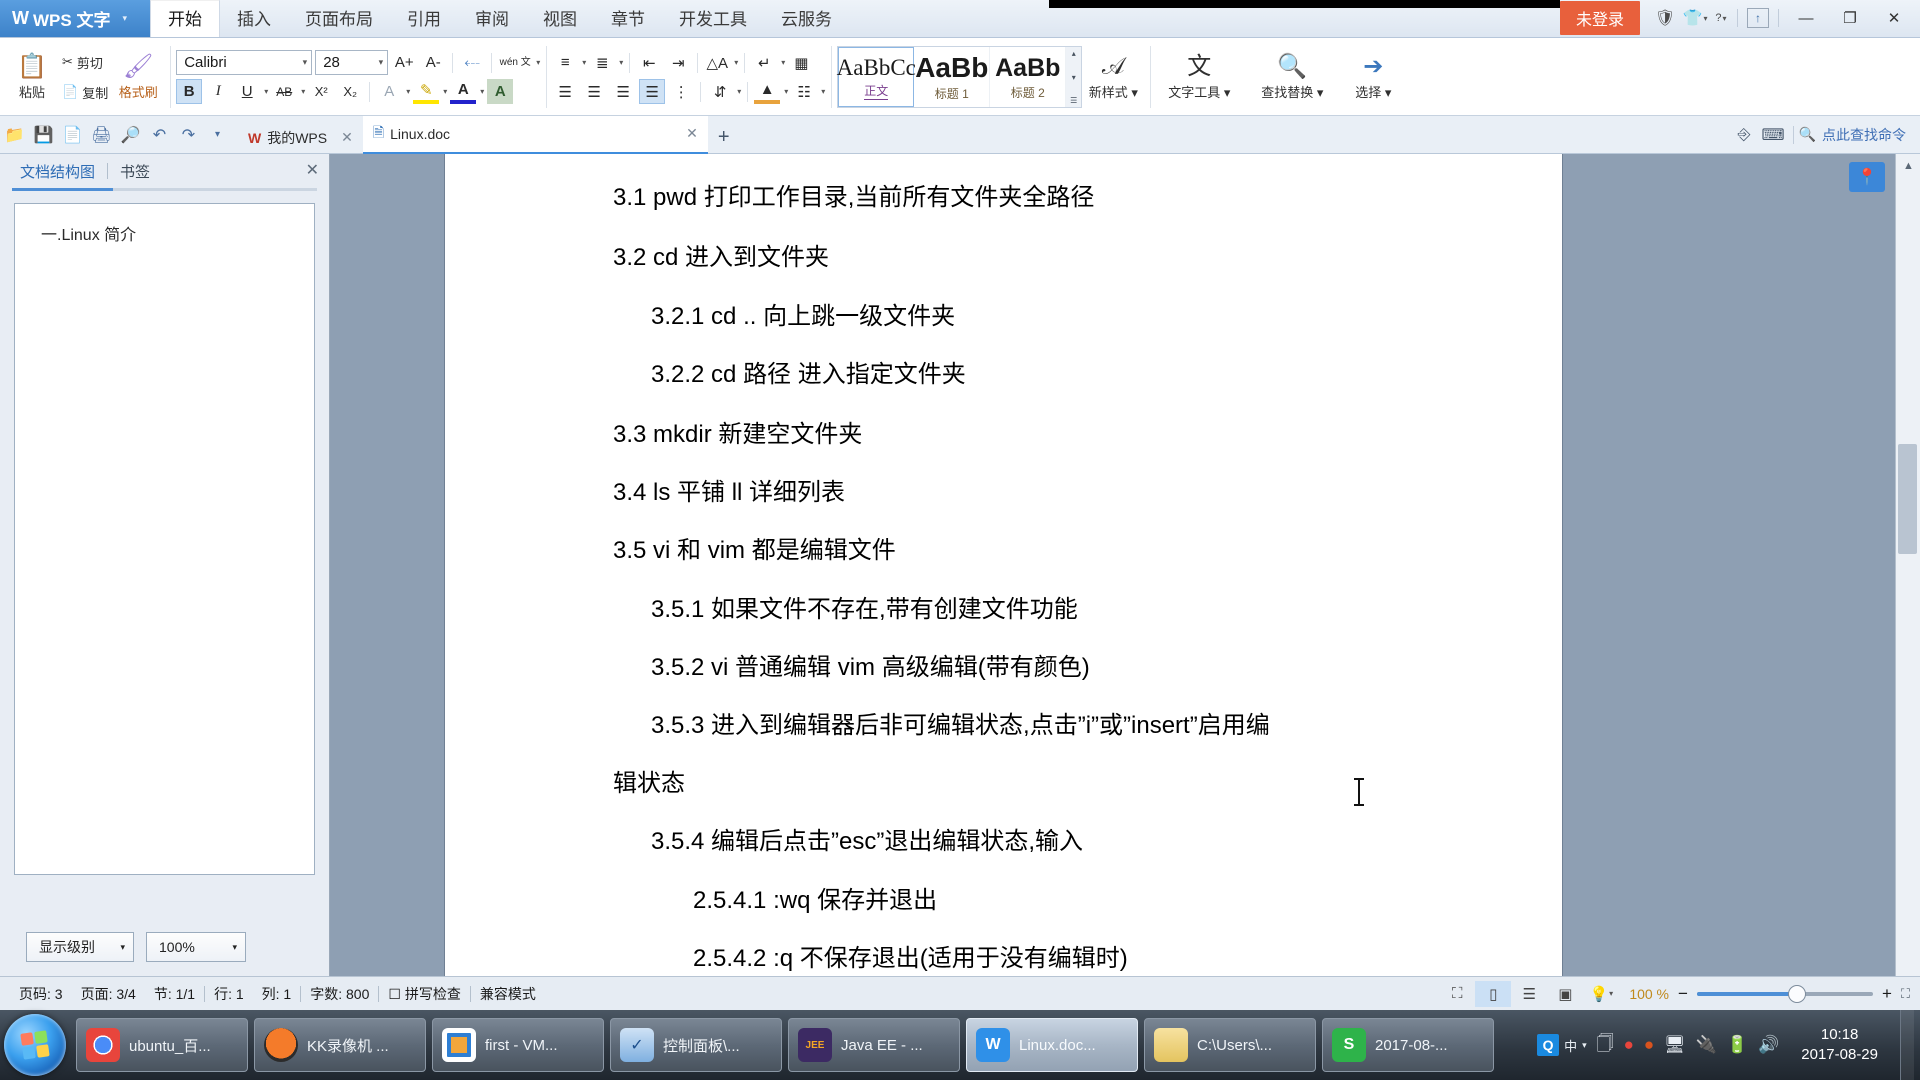  I want to click on increase-indent-icon: ⇥, so click(678, 62).